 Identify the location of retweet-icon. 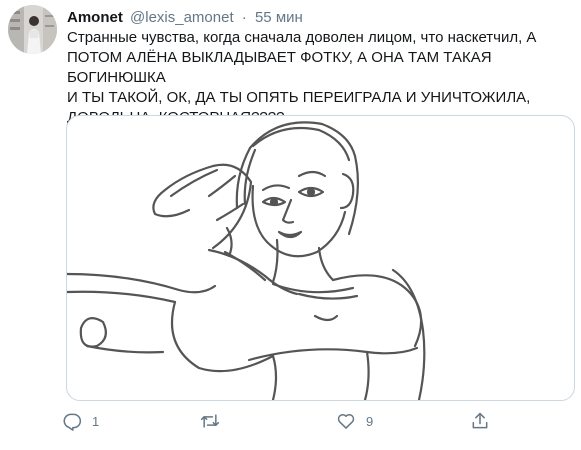
(210, 421).